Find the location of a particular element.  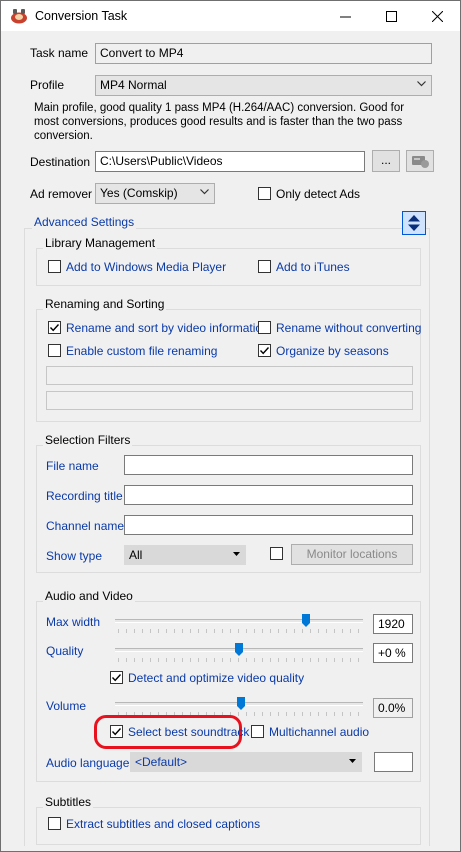

audio-language-label: Audio language is located at coordinates (88, 763).